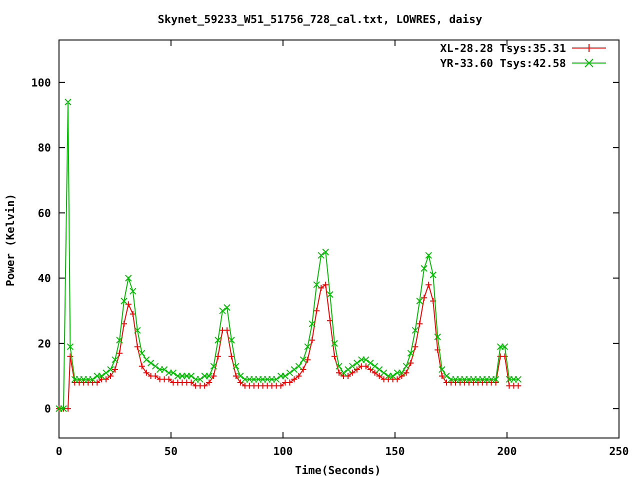  Describe the element at coordinates (41, 83) in the screenshot. I see `y-tick-label: 100` at that location.